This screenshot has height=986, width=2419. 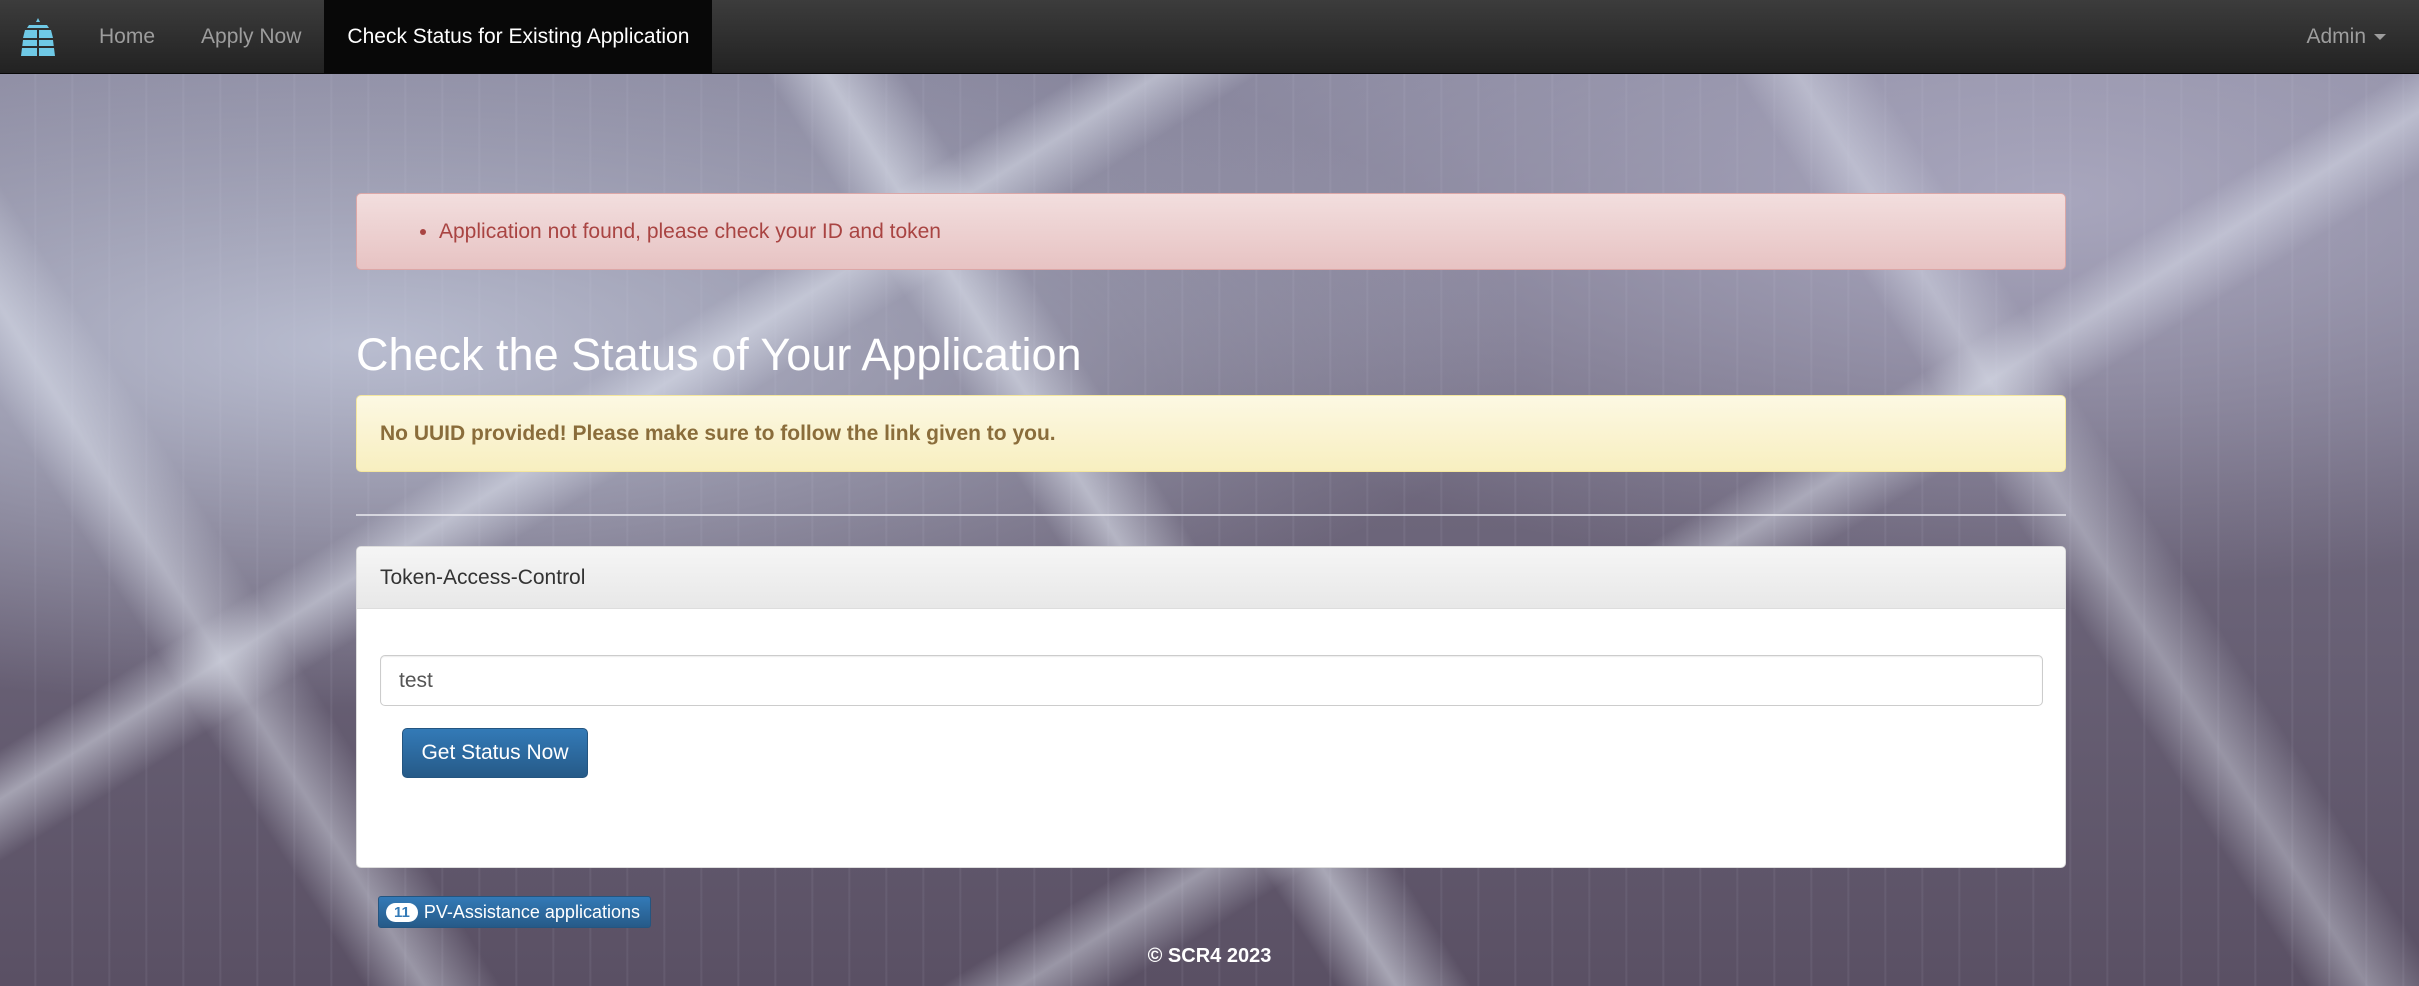 I want to click on brand-logo, so click(x=38, y=36).